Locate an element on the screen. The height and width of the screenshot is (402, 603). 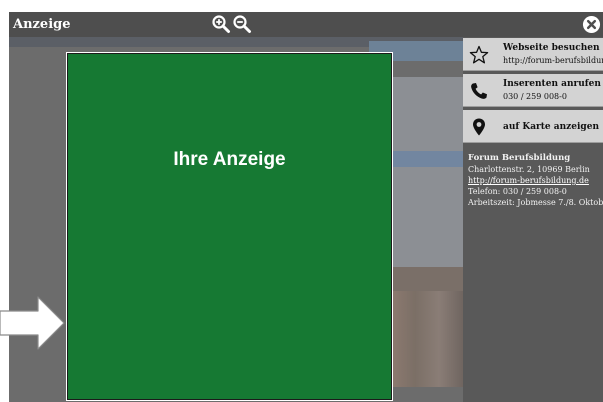
close-icon is located at coordinates (591, 24).